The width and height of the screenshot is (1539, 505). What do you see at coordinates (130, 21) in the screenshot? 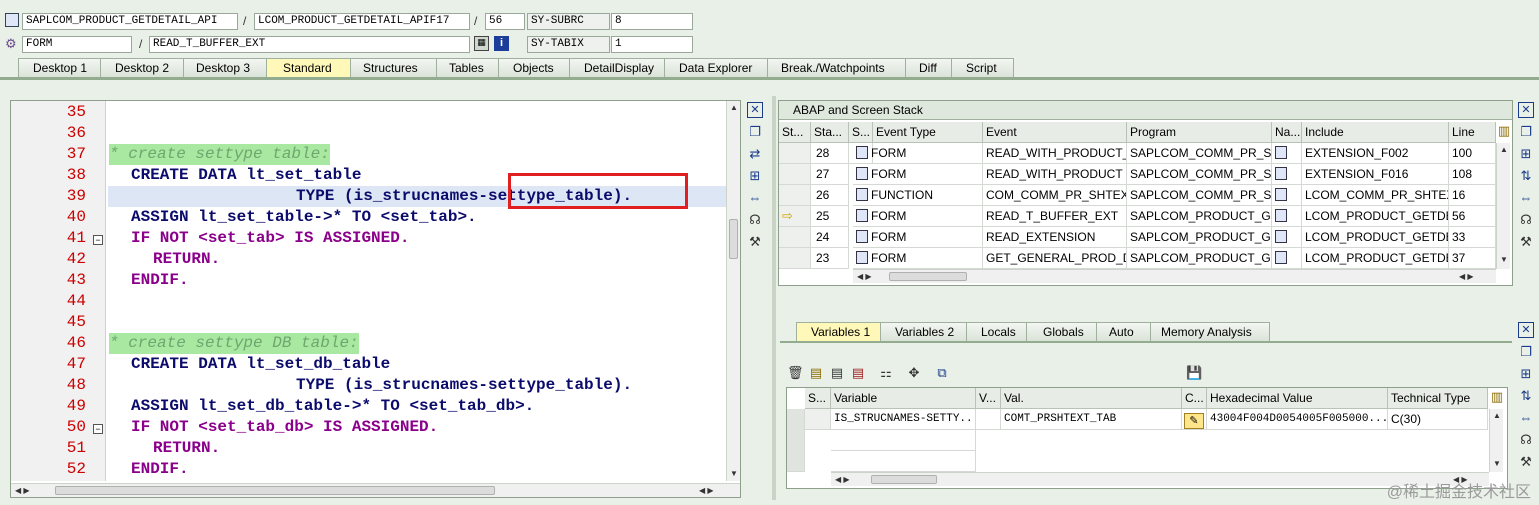
I see `program-field: SAPLCOM_PRODUCT_GETDETAIL_API` at bounding box center [130, 21].